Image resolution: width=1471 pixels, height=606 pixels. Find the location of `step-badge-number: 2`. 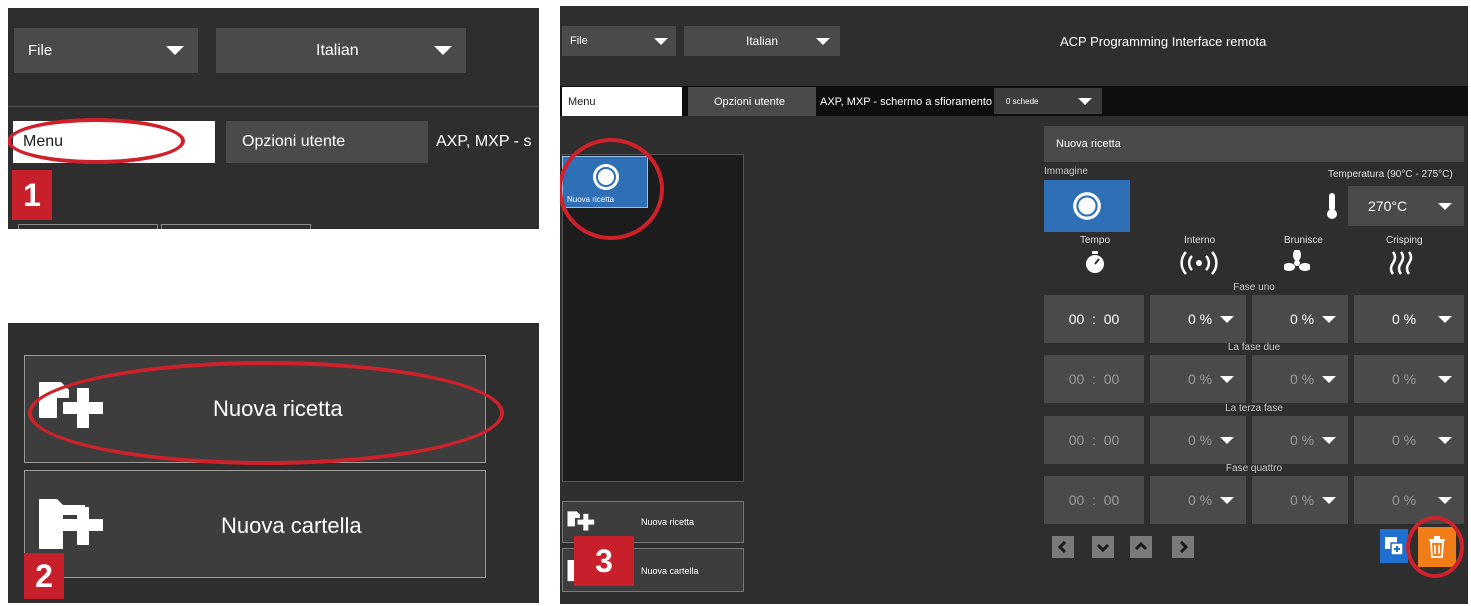

step-badge-number: 2 is located at coordinates (44, 575).